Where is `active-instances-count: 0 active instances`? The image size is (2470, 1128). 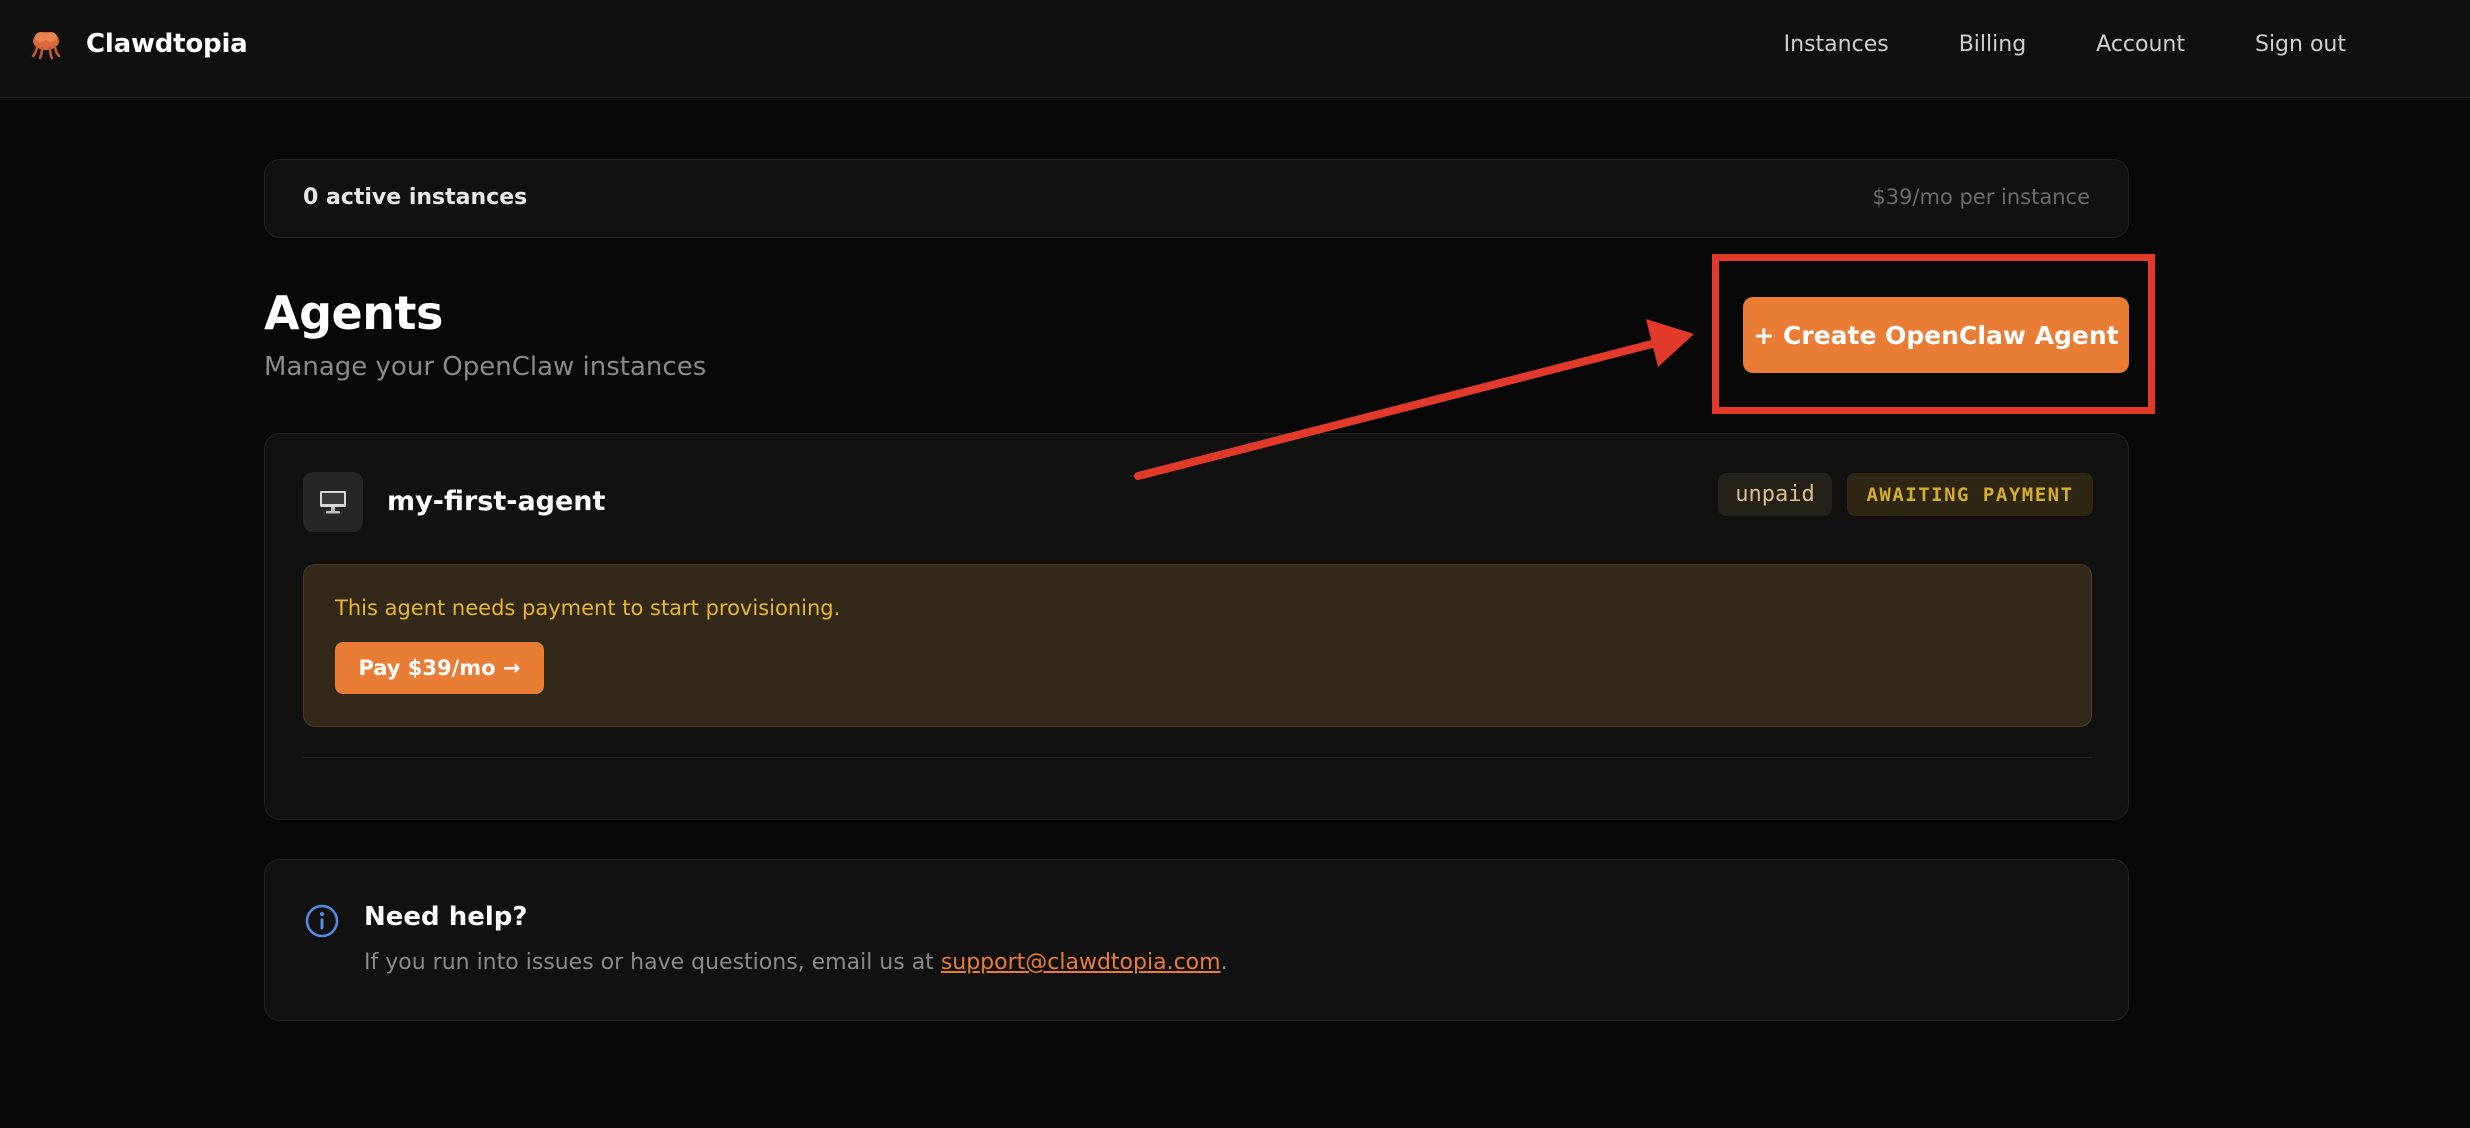
active-instances-count: 0 active instances is located at coordinates (415, 197).